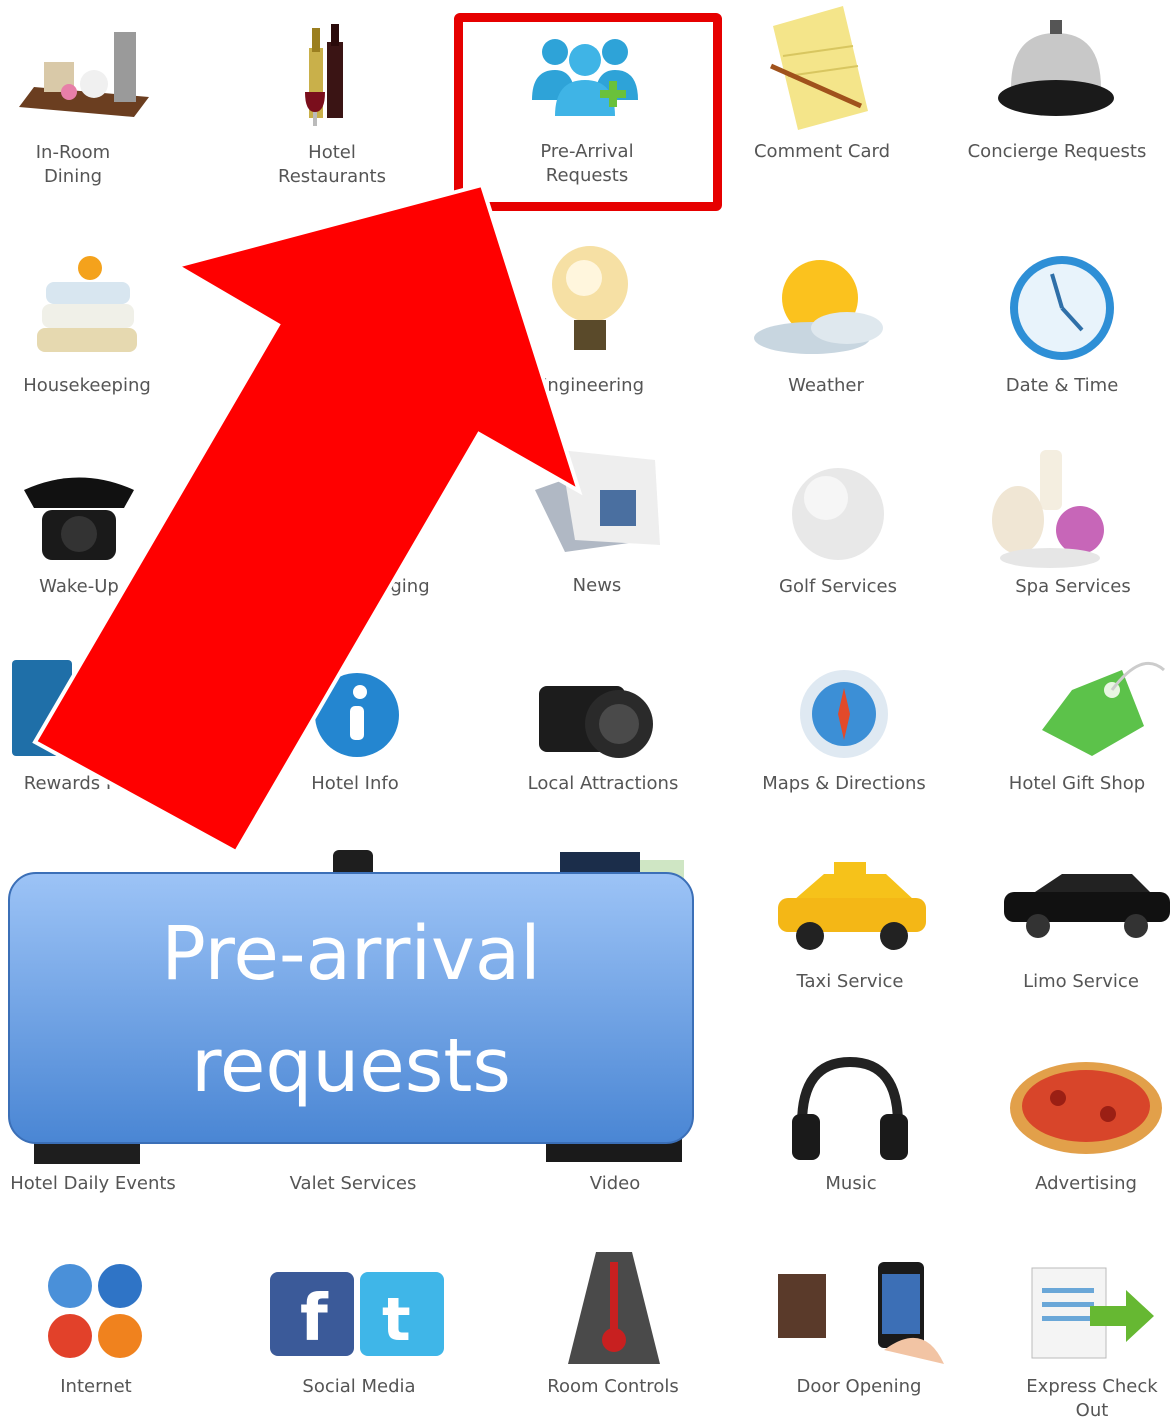  I want to click on thermometer-icon, so click(614, 1308).